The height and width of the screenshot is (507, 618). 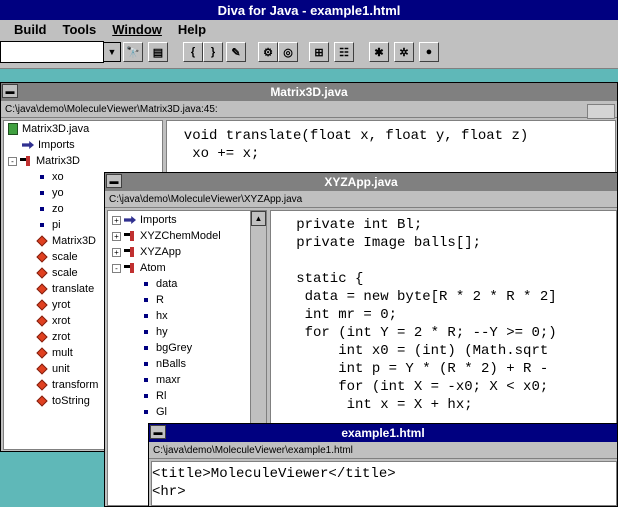 I want to click on tree-item: mult, so click(x=54, y=353).